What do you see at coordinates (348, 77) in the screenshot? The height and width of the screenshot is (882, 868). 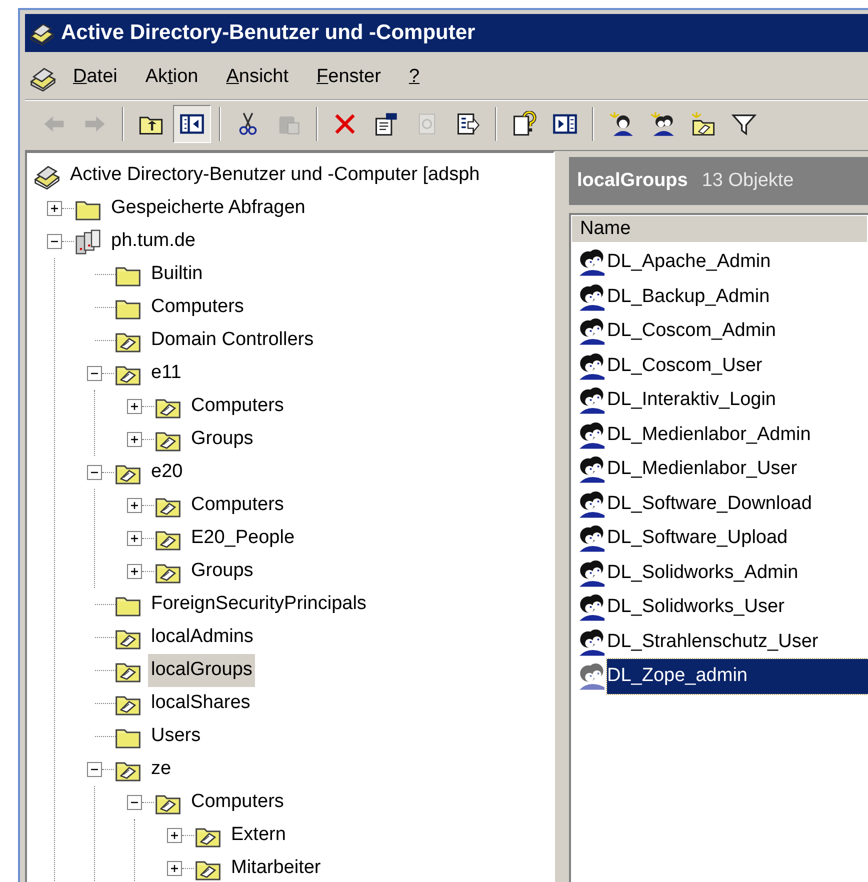 I see `menu-item: Fenster` at bounding box center [348, 77].